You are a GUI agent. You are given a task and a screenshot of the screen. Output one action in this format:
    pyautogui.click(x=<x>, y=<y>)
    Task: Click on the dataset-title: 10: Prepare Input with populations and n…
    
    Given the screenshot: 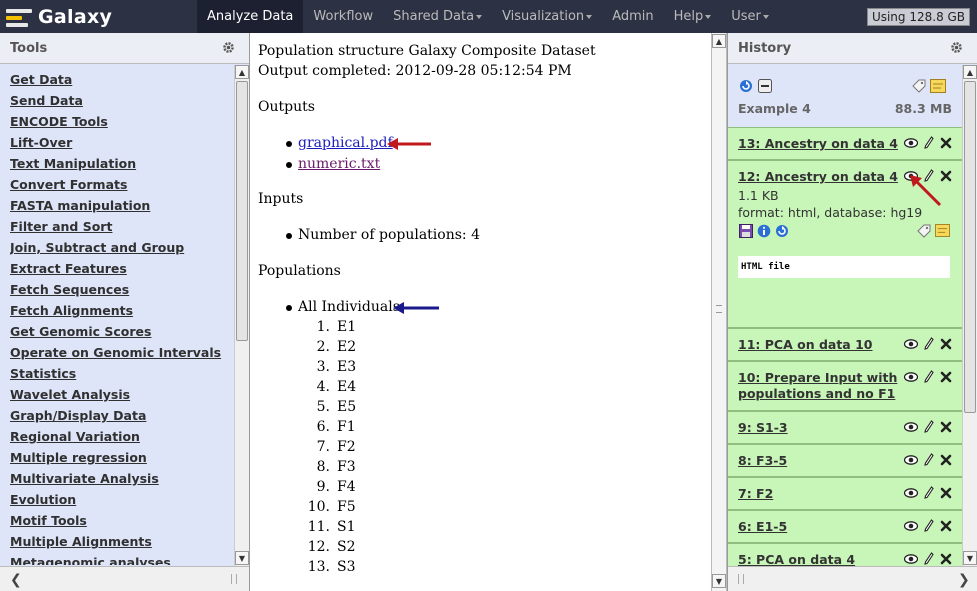 What is the action you would take?
    pyautogui.click(x=818, y=386)
    